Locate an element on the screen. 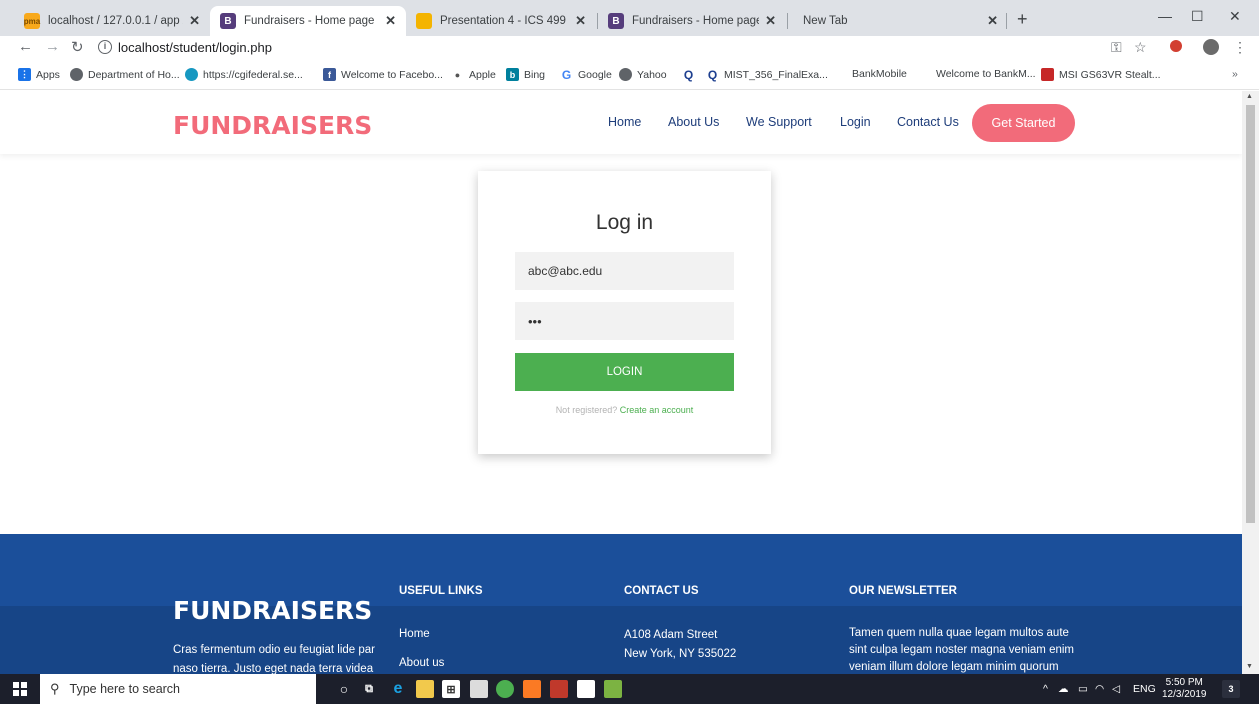  contact-address-line: New York, NY 535022 is located at coordinates (680, 654).